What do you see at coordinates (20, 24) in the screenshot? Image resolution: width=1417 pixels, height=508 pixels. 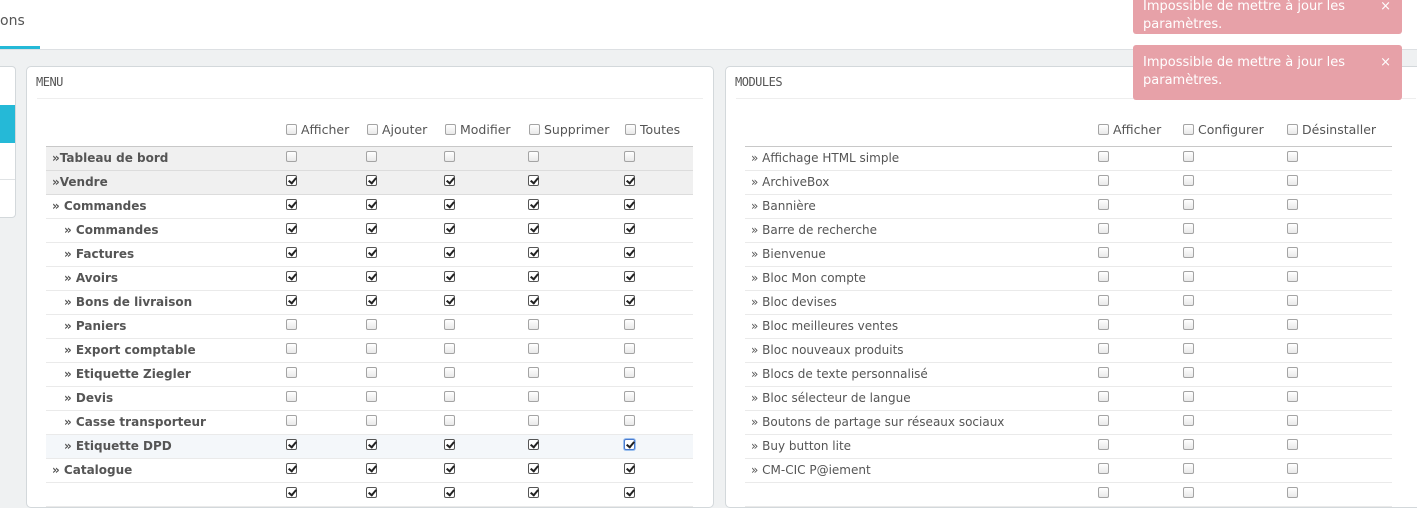 I see `tab-permissions: ons` at bounding box center [20, 24].